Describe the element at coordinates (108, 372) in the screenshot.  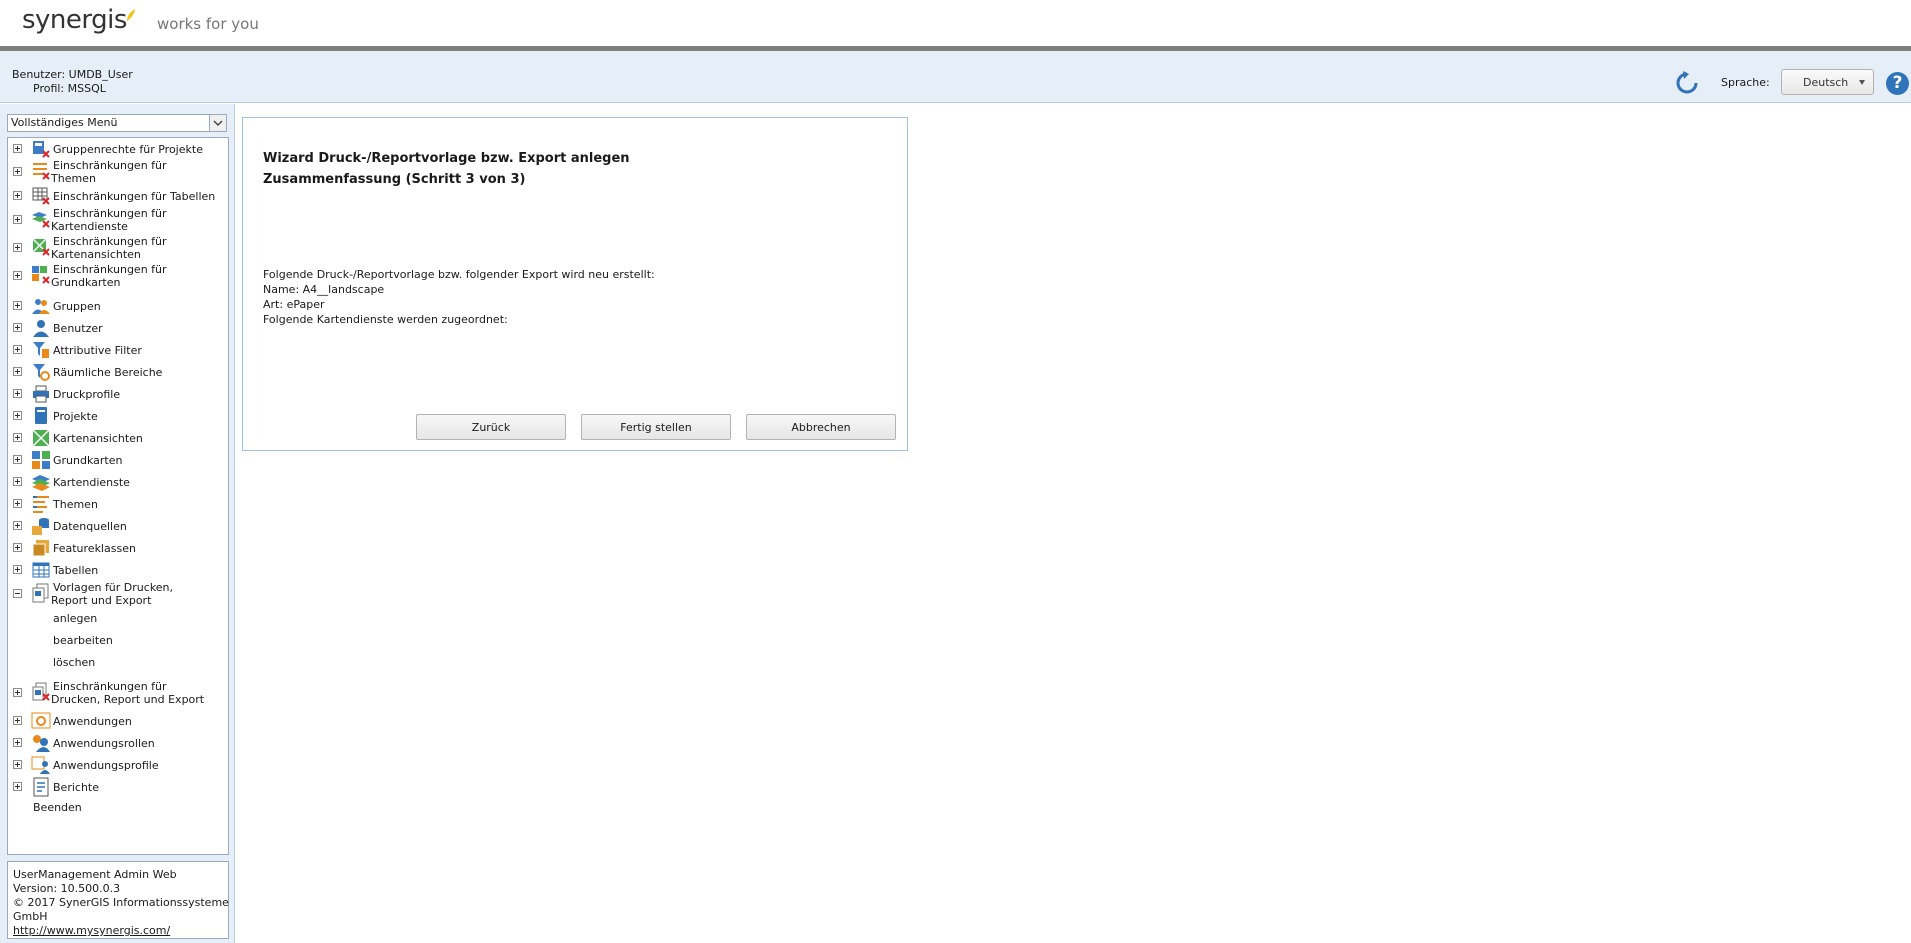
I see `tree-item-label: Räumliche Bereiche` at that location.